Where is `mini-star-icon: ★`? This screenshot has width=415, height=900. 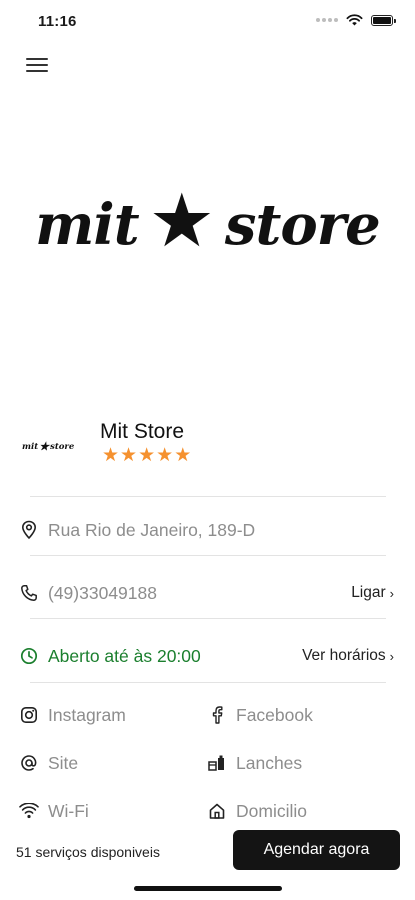
mini-star-icon: ★ is located at coordinates (44, 446).